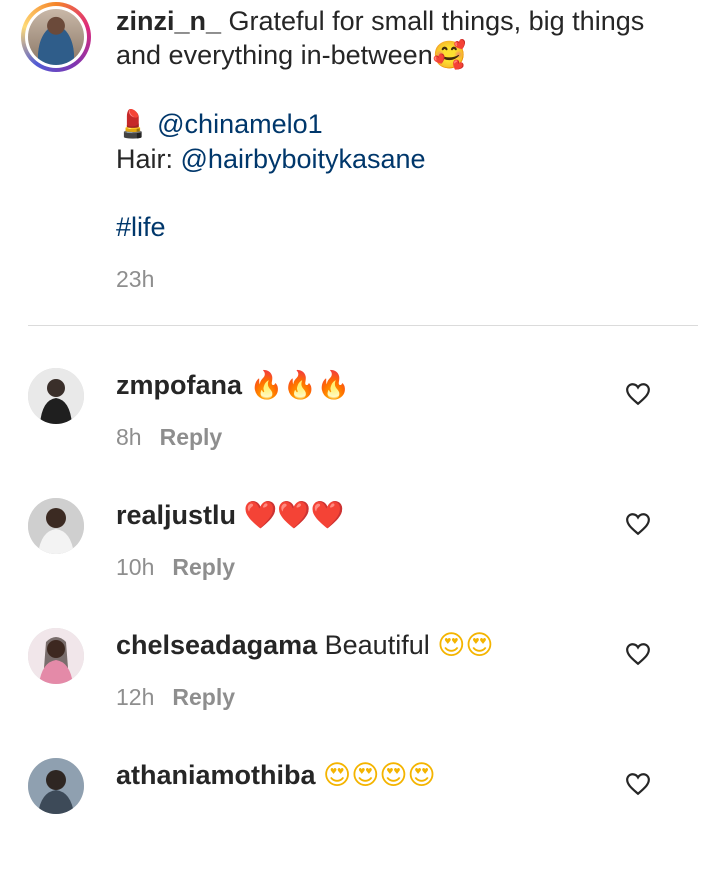 The image size is (720, 888). I want to click on commenter-username: zmpofana, so click(179, 385).